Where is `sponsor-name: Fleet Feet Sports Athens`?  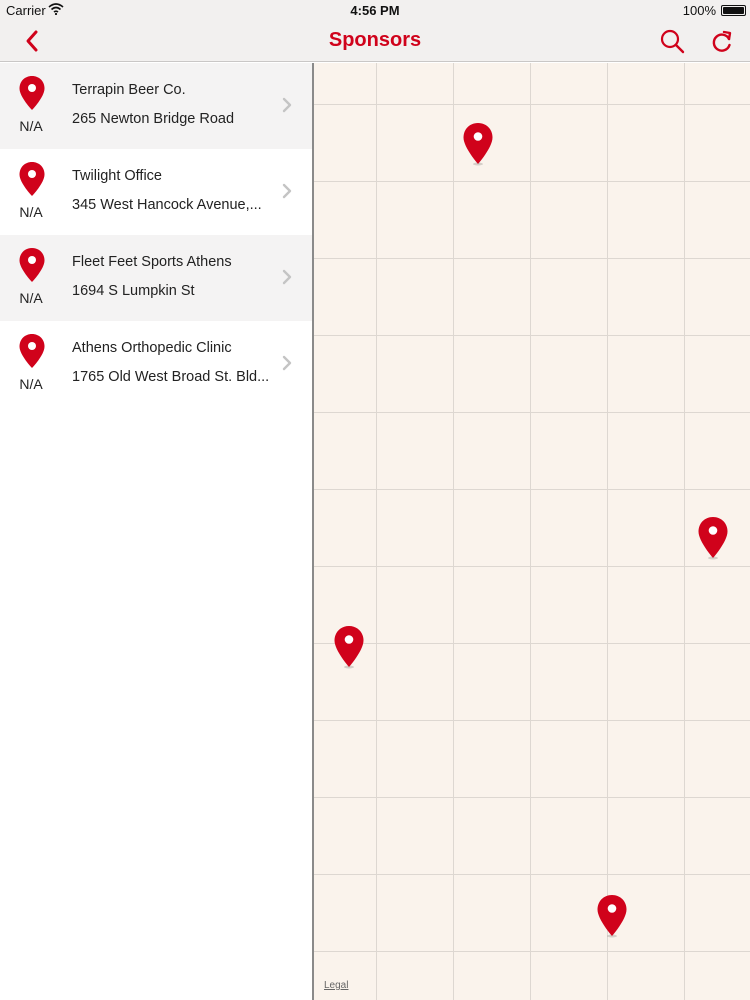 sponsor-name: Fleet Feet Sports Athens is located at coordinates (152, 262).